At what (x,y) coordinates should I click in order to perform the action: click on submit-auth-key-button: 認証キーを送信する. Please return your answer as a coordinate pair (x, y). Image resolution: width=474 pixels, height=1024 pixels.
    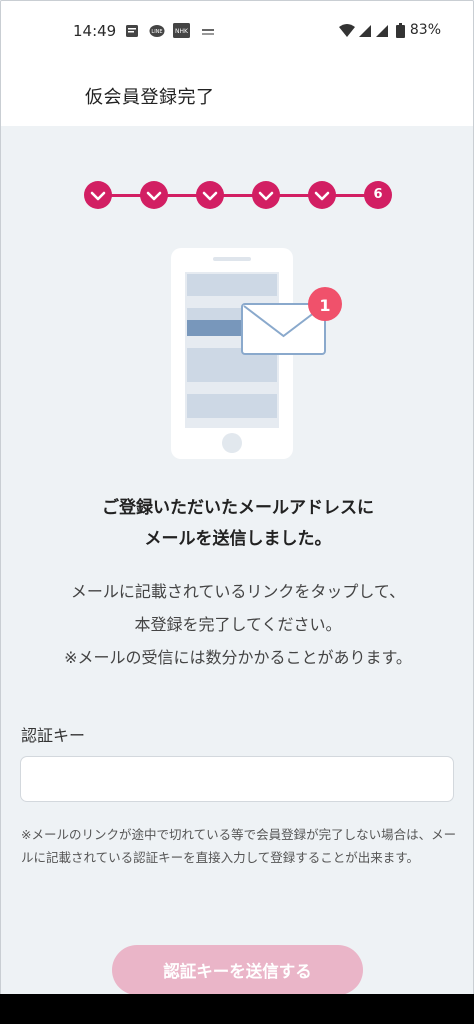
    Looking at the image, I should click on (237, 970).